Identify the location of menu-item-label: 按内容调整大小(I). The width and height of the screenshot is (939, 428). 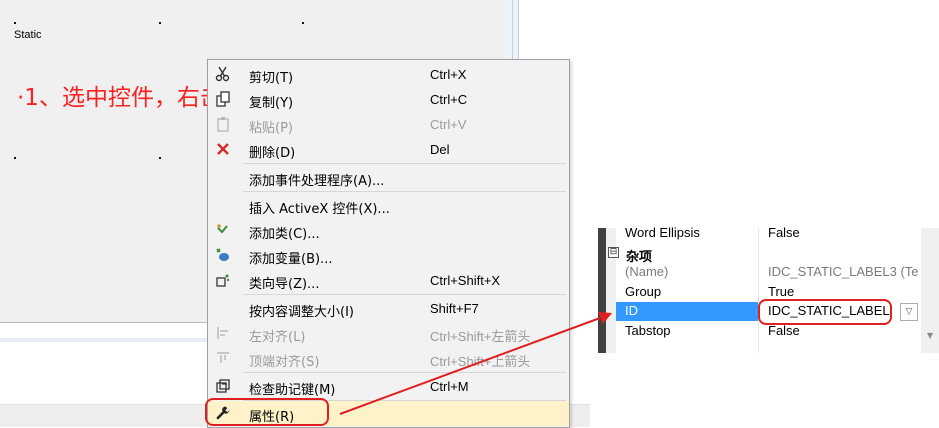
(301, 312).